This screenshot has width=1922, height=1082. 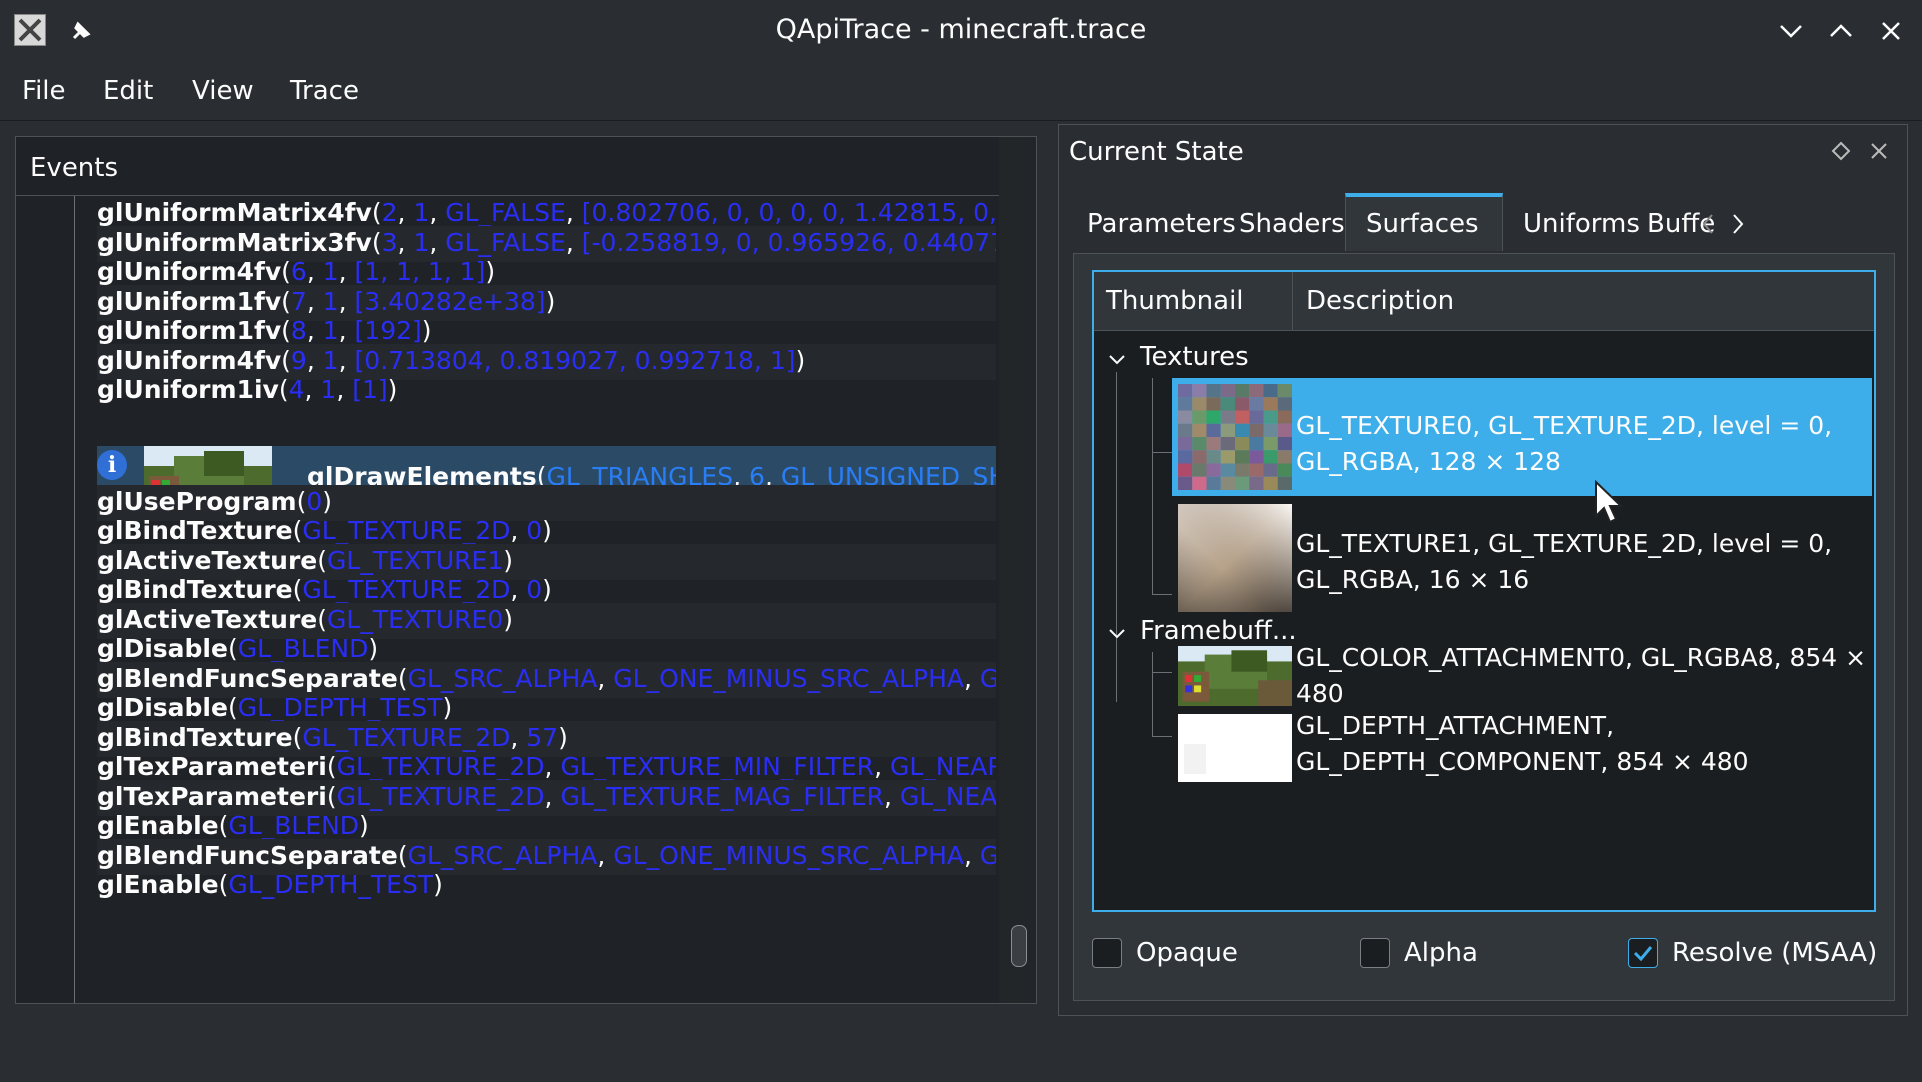 What do you see at coordinates (1107, 953) in the screenshot?
I see `opaque-checkbox` at bounding box center [1107, 953].